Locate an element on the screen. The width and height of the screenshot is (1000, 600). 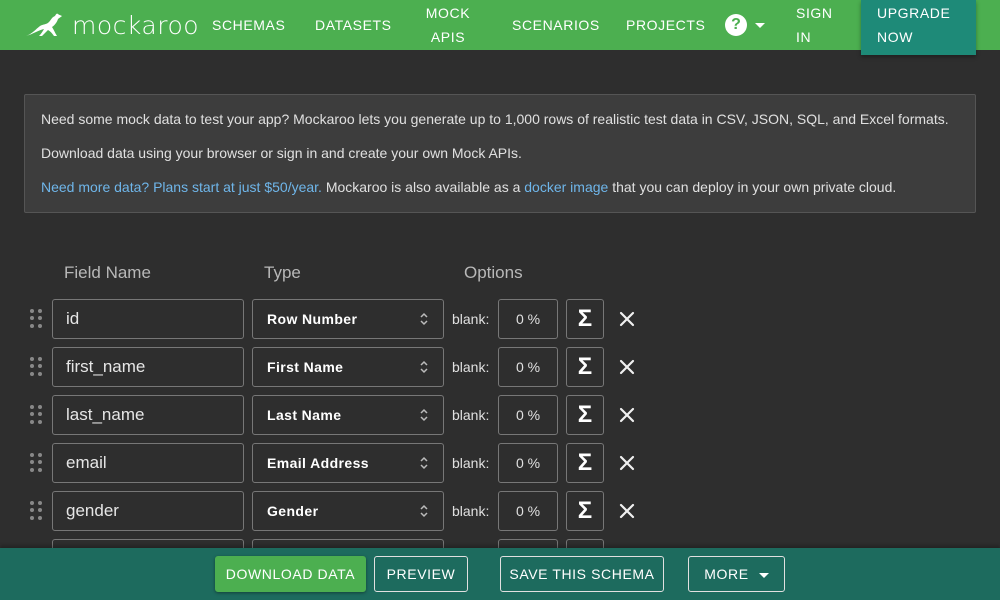
field-name-header: Field Name is located at coordinates (107, 272).